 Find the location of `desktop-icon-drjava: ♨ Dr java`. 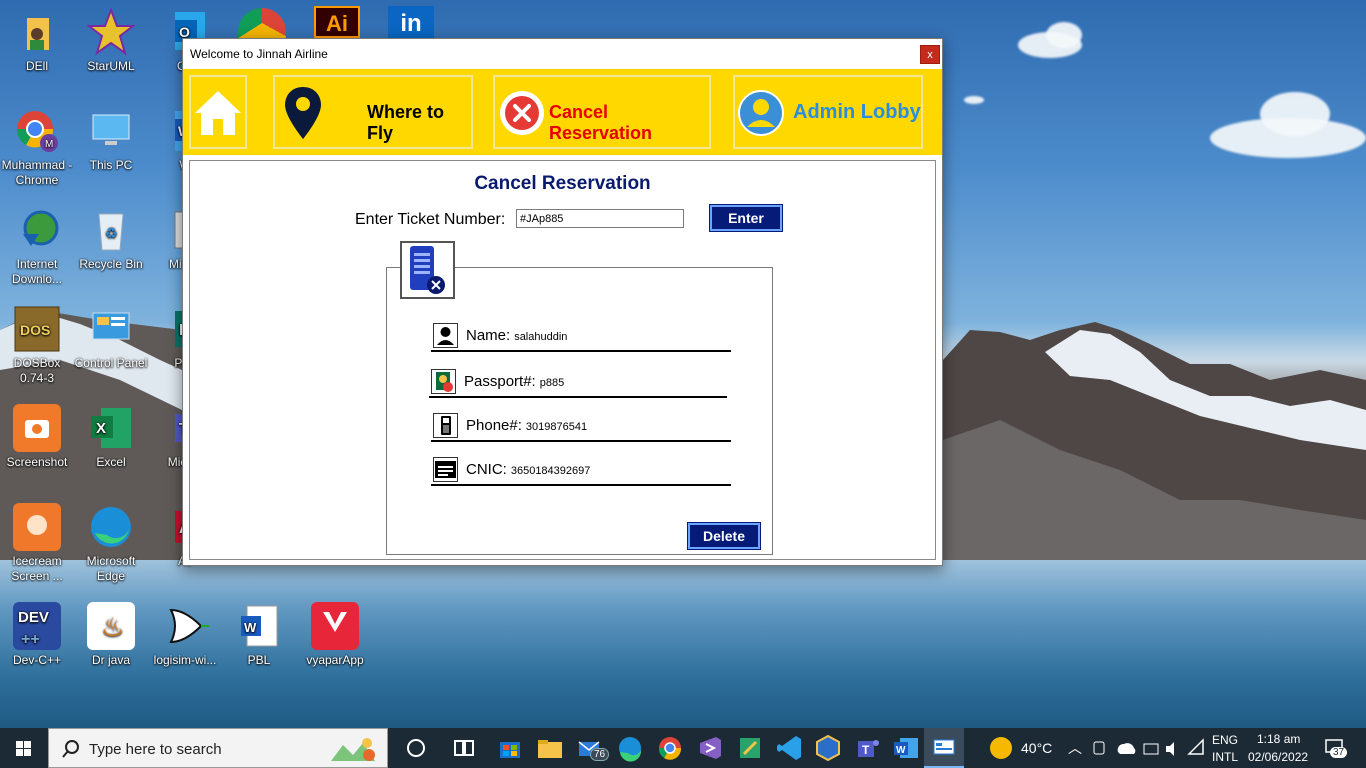

desktop-icon-drjava: ♨ Dr java is located at coordinates (111, 635).